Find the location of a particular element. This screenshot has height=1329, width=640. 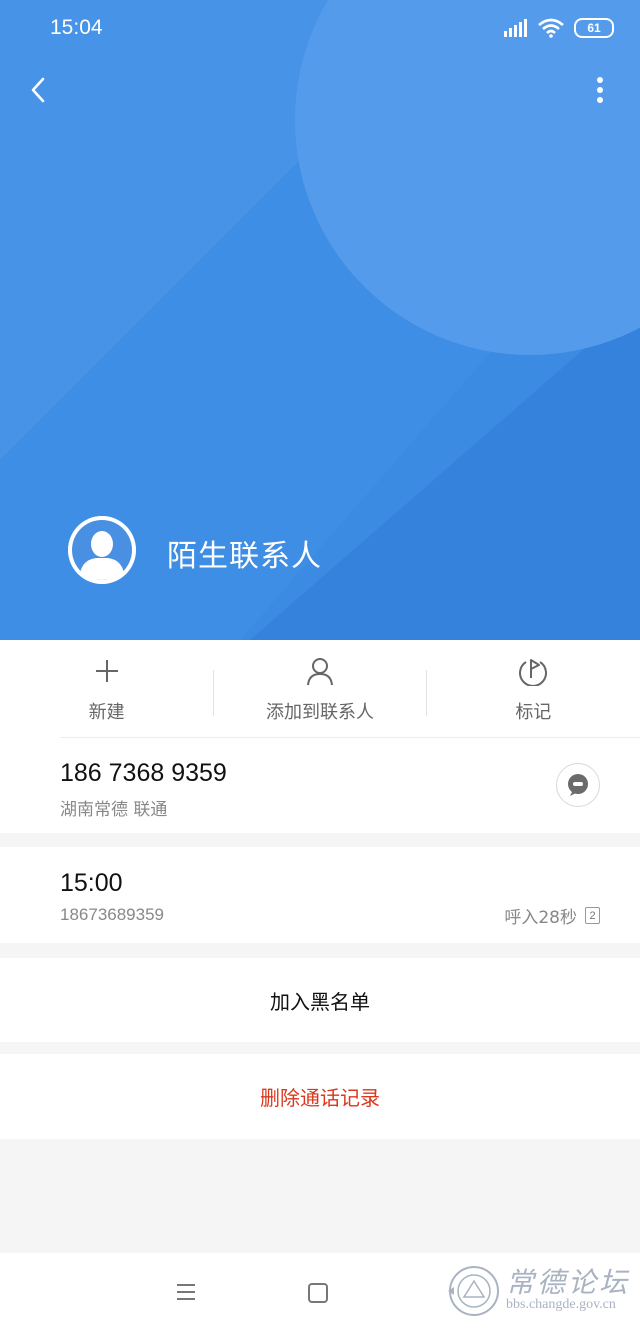

navigation-bar: 常德论坛 bbs.changde.gov.cn is located at coordinates (320, 1291).